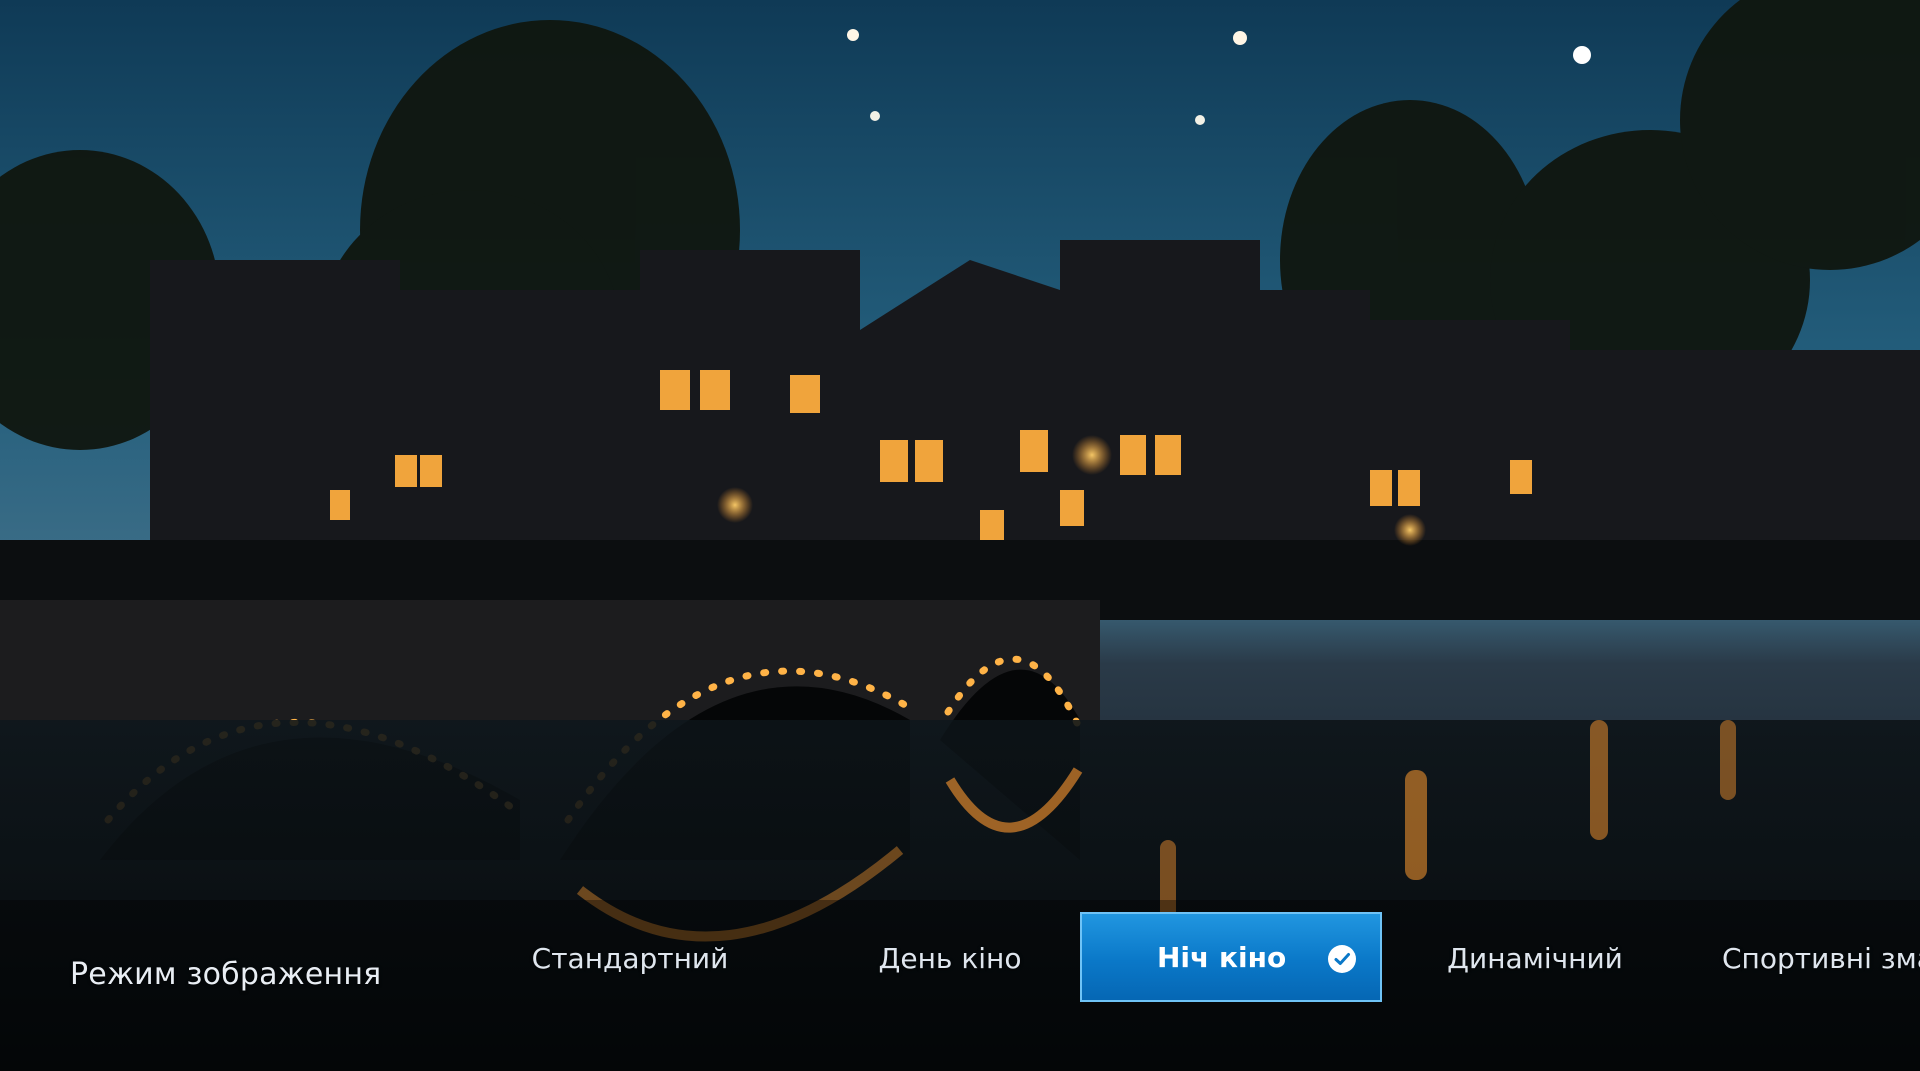 This screenshot has height=1071, width=1920. I want to click on mode-label: День кіно, so click(950, 958).